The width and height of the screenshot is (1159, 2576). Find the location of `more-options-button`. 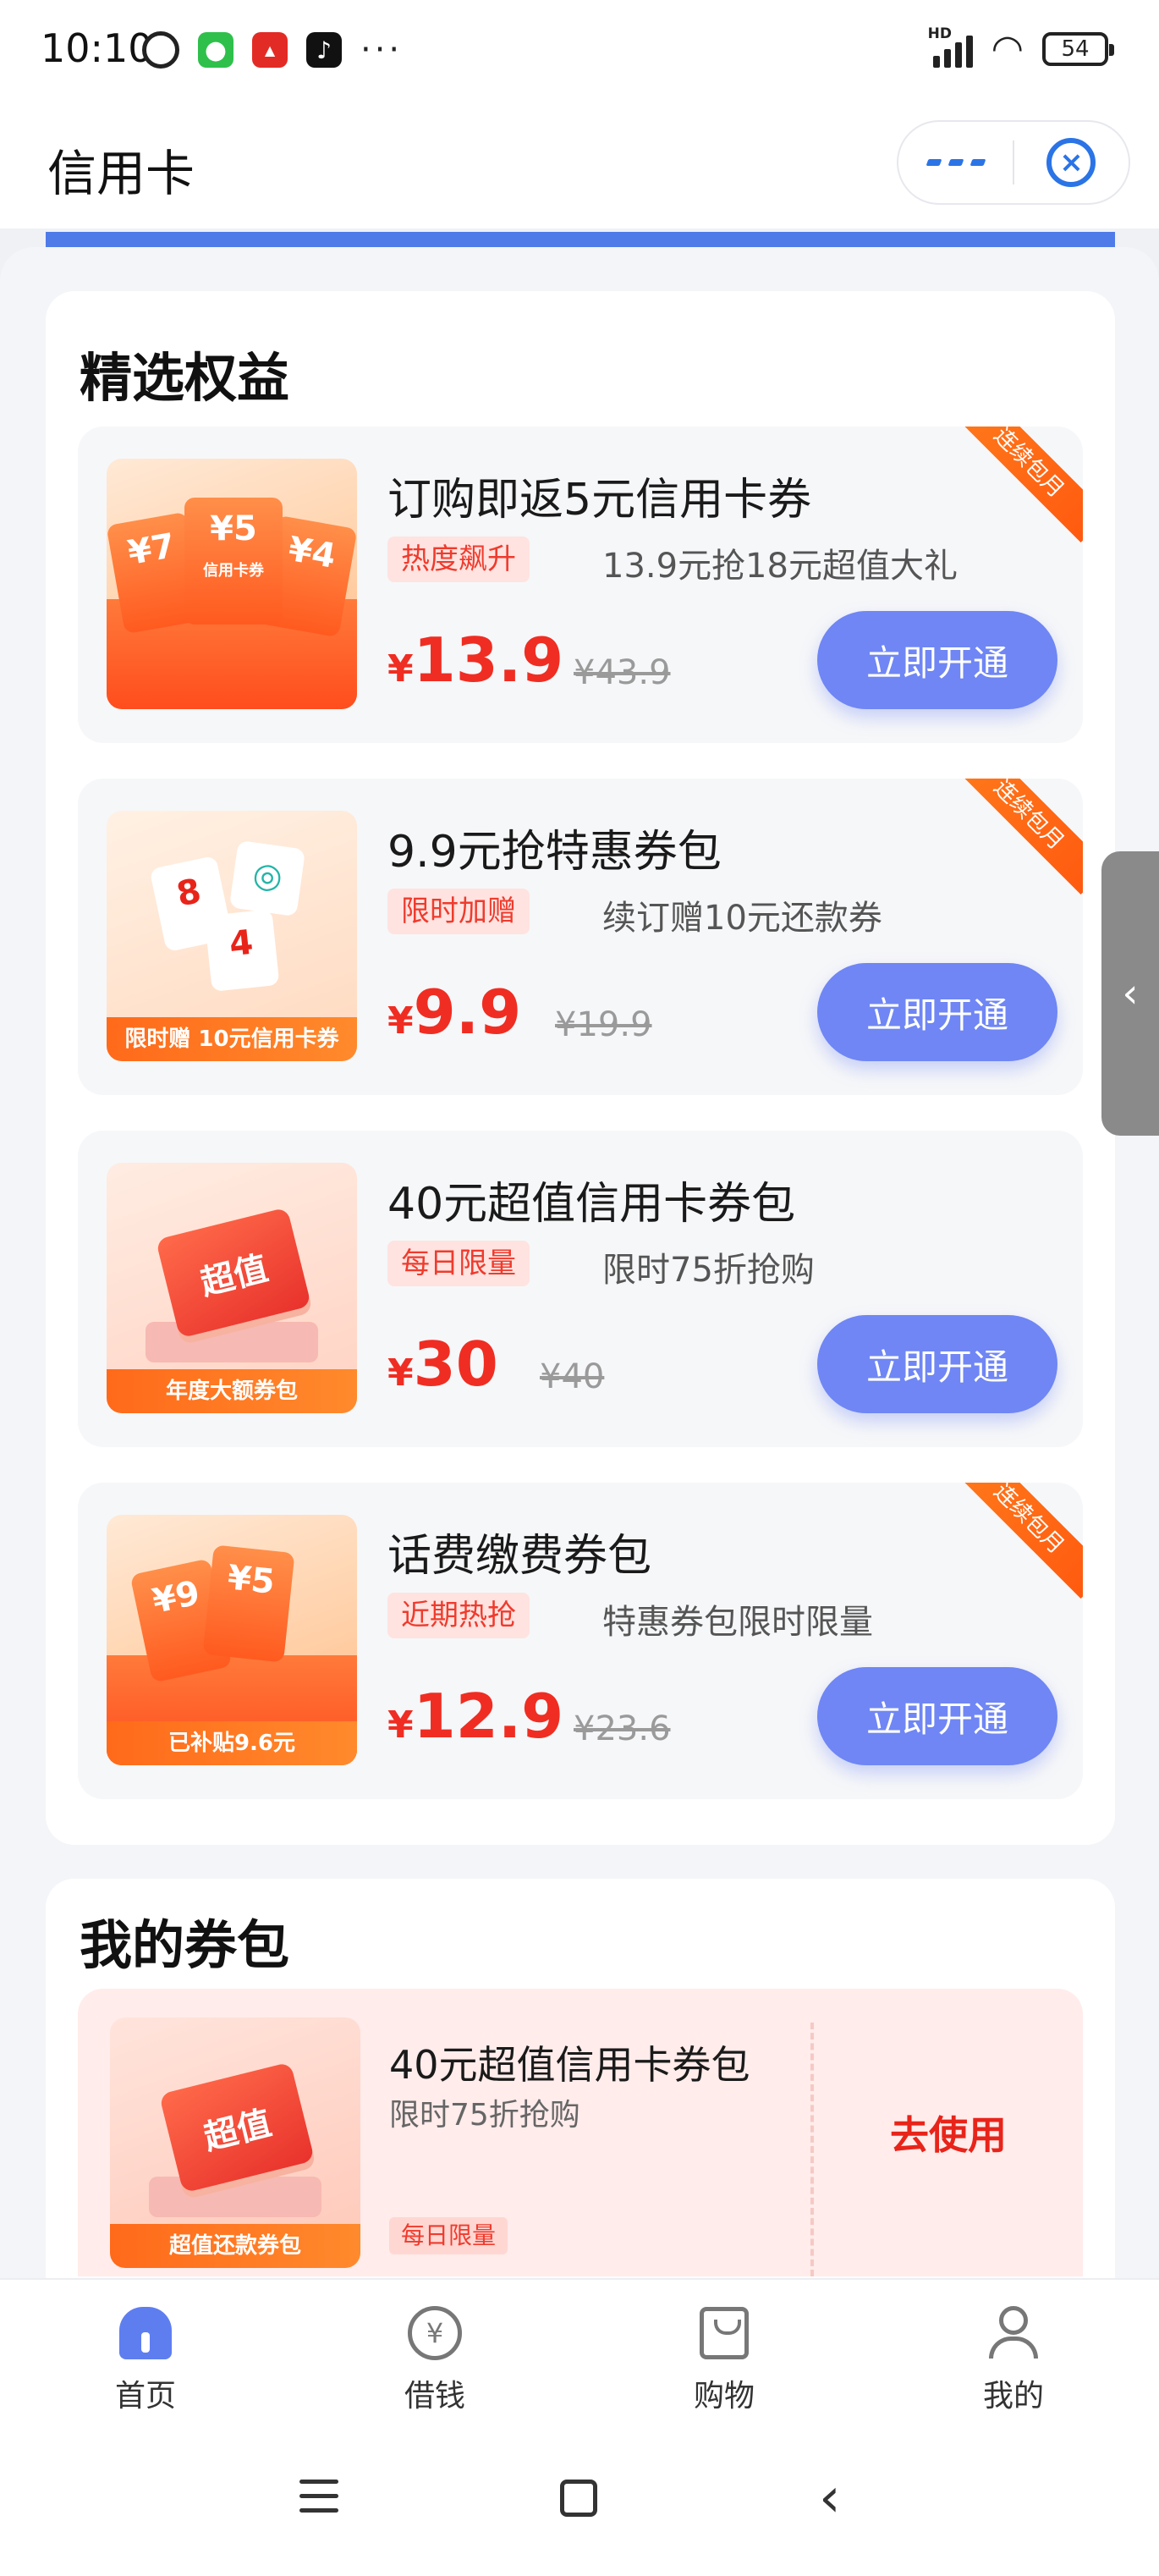

more-options-button is located at coordinates (955, 162).